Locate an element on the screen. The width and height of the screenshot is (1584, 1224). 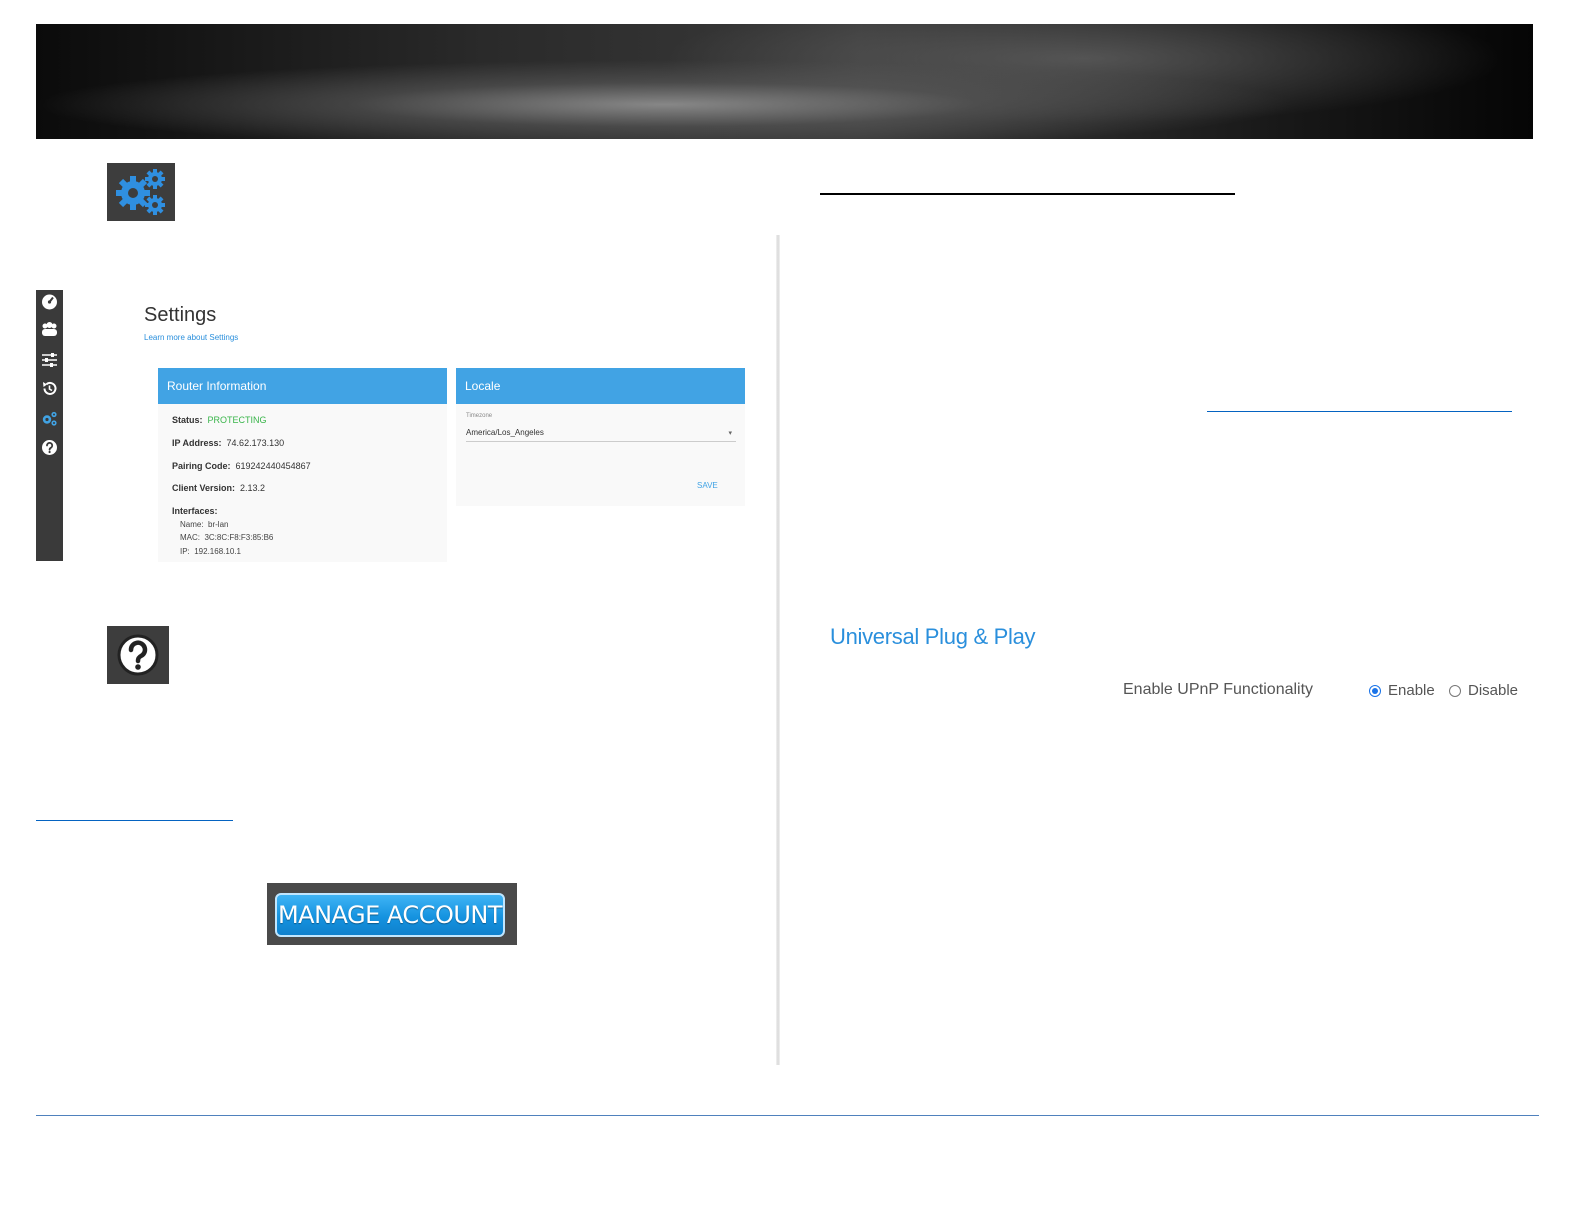
enable-radio is located at coordinates (1375, 690).